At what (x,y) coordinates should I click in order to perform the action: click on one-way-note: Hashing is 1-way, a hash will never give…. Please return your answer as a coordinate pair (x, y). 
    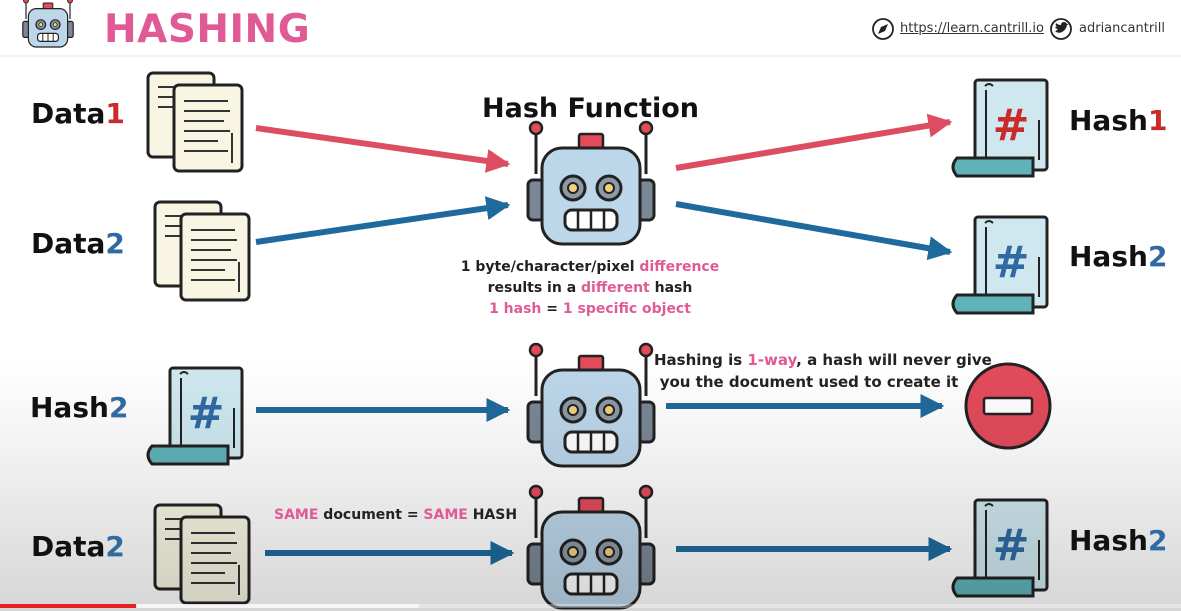
    Looking at the image, I should click on (823, 371).